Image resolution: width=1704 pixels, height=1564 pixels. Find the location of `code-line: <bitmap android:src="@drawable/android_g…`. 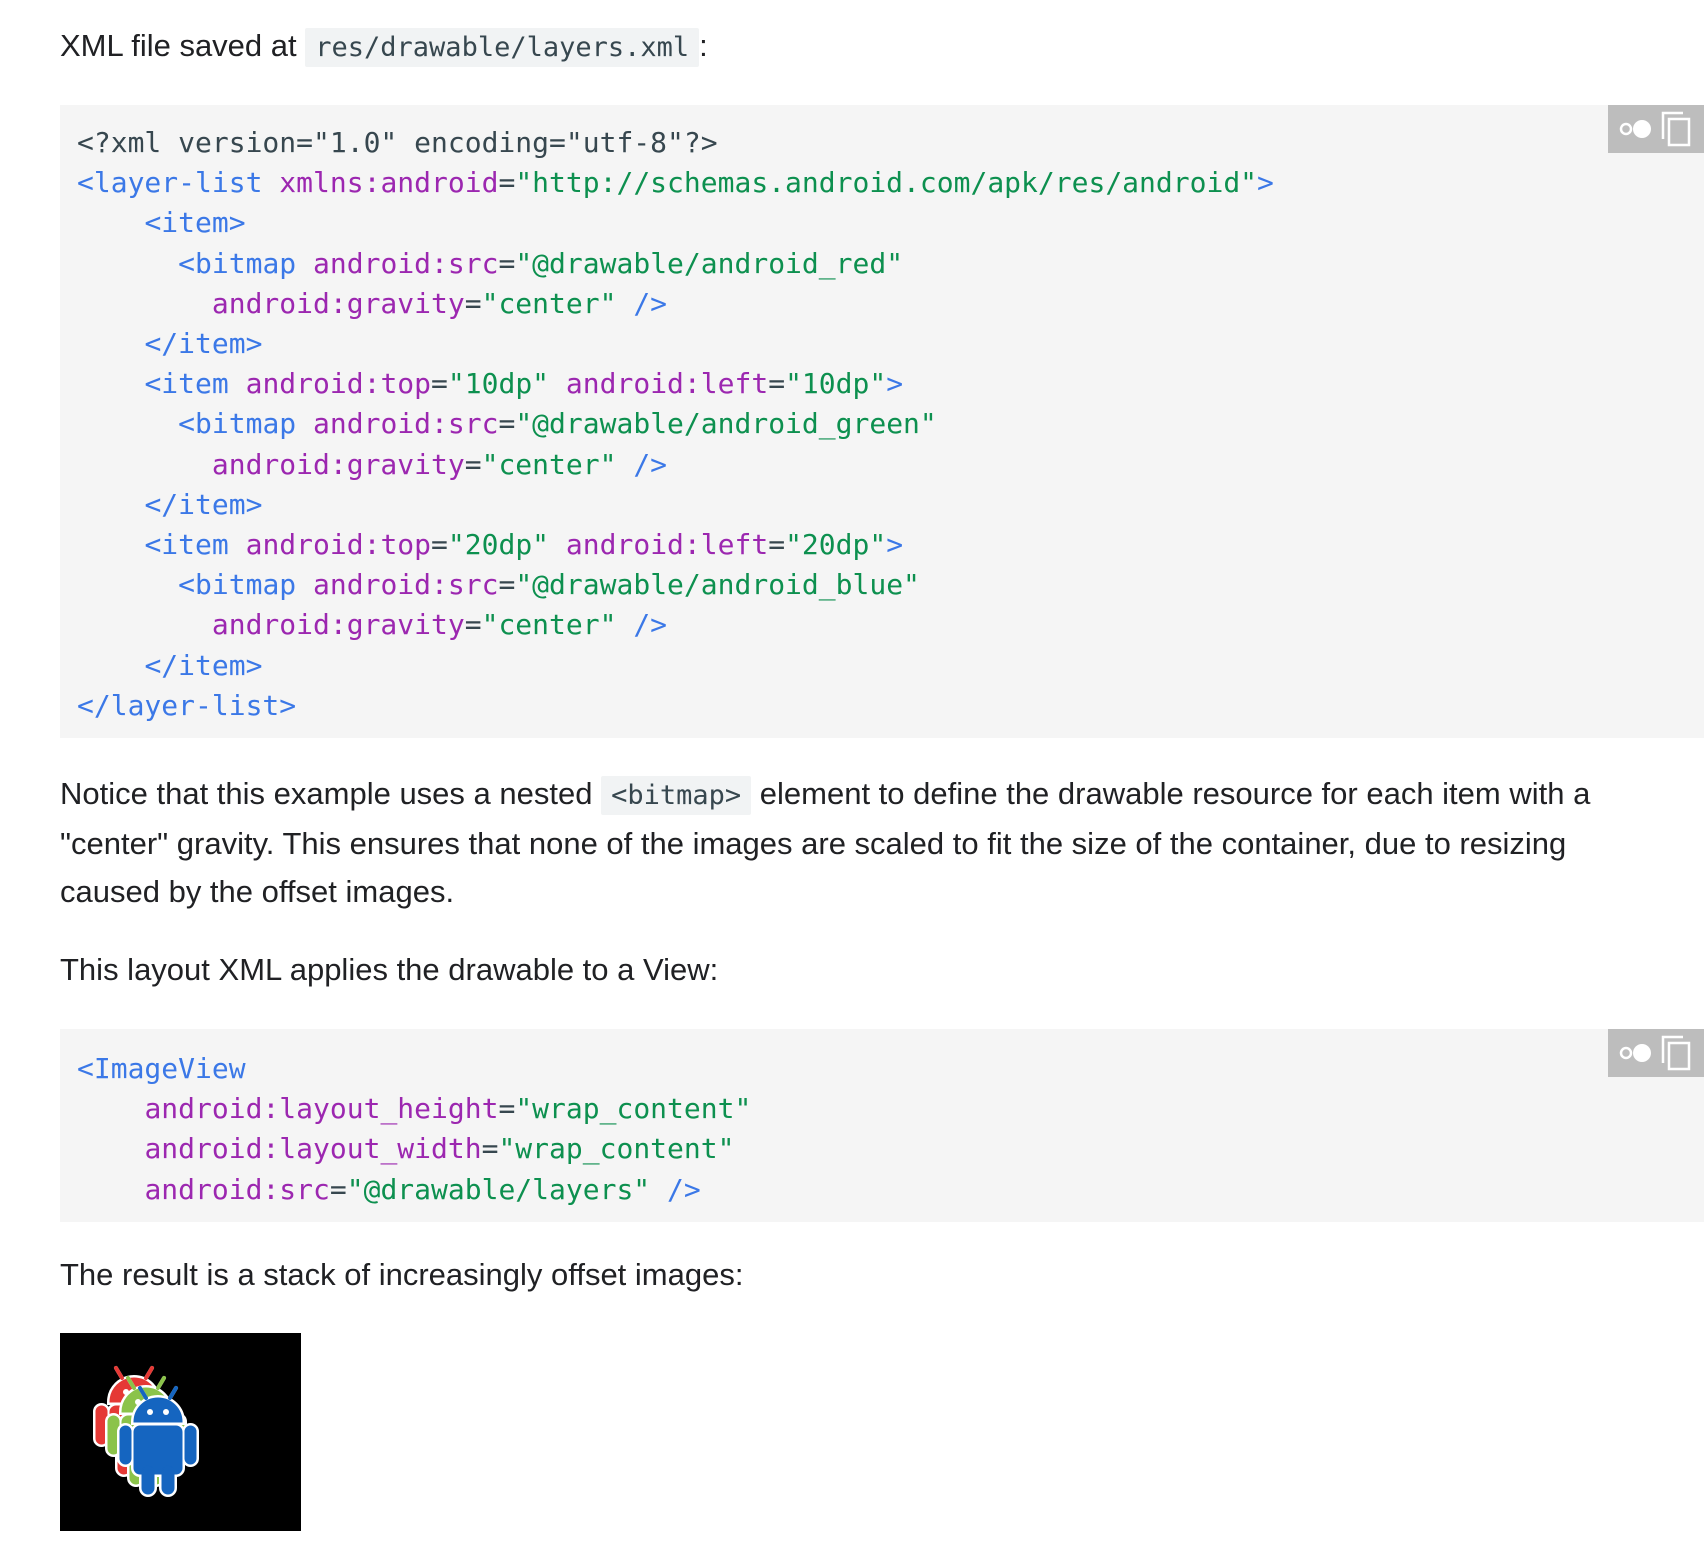

code-line: <bitmap android:src="@drawable/android_g… is located at coordinates (557, 424).